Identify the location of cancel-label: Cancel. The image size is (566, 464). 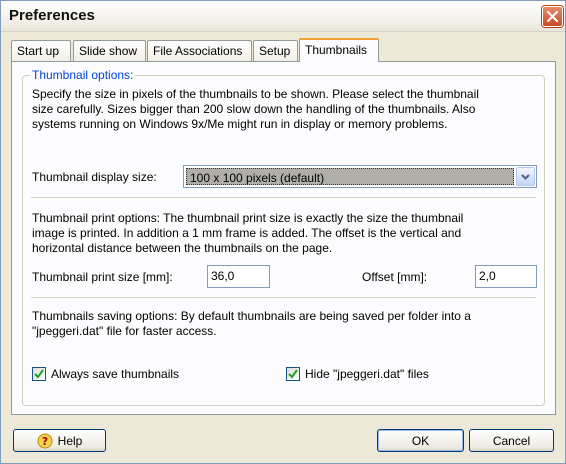
(511, 440).